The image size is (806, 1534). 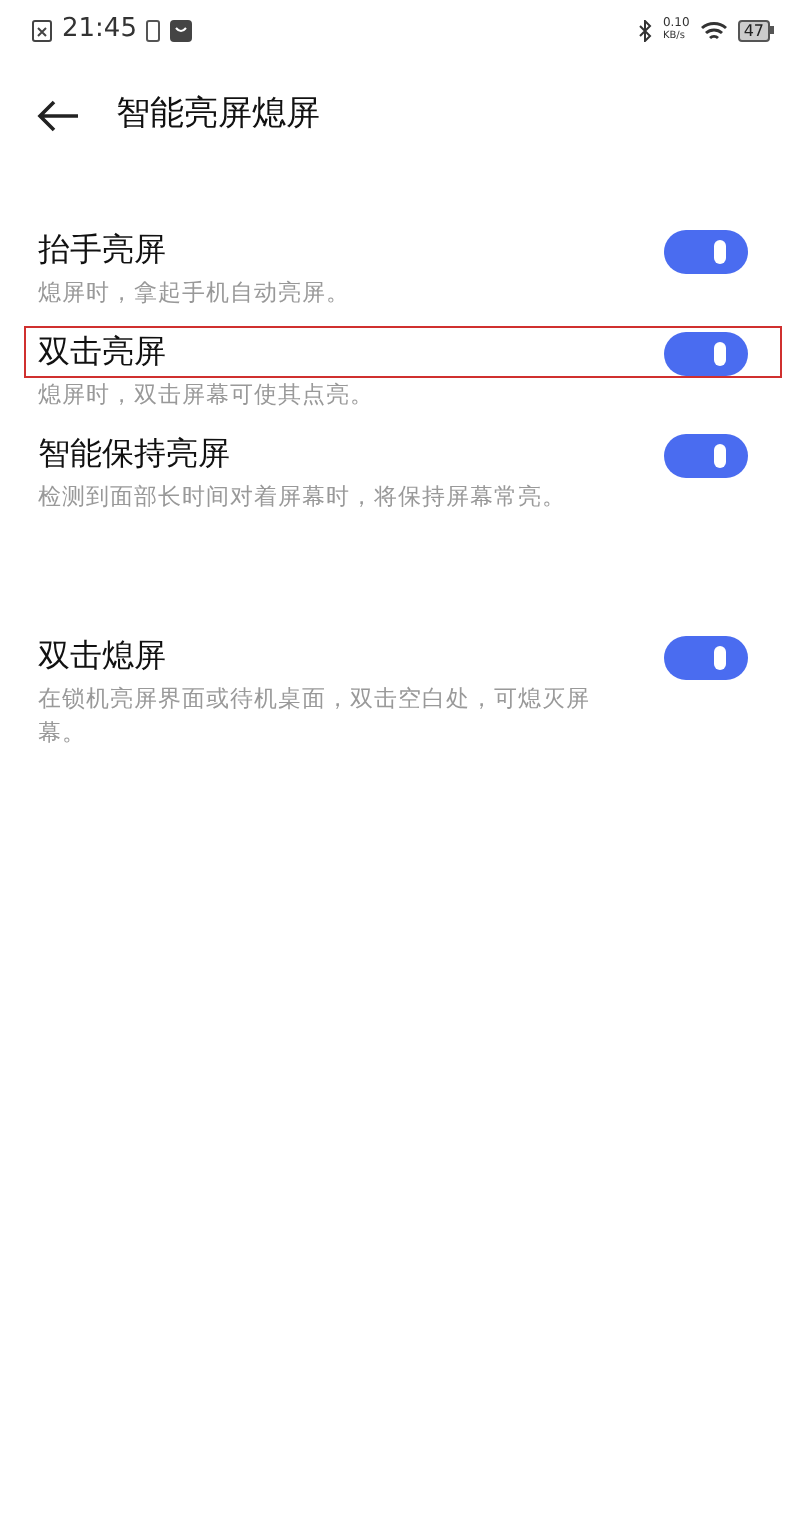 I want to click on setting-title: 双击熄屏, so click(x=102, y=656).